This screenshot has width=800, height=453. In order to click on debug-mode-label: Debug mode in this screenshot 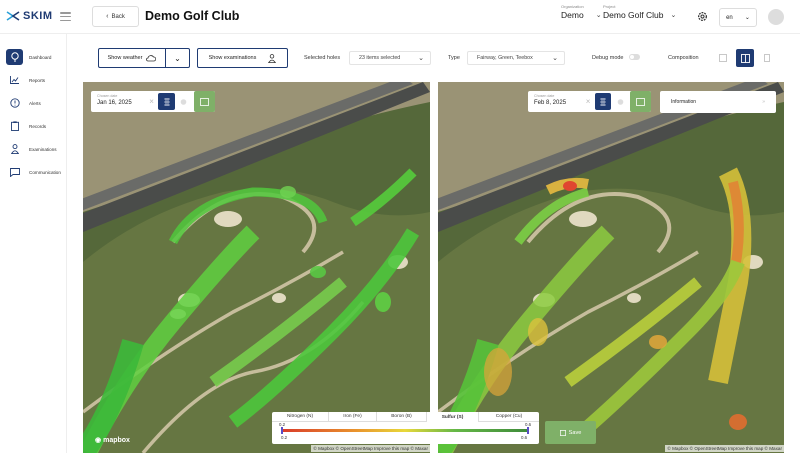, I will do `click(608, 58)`.